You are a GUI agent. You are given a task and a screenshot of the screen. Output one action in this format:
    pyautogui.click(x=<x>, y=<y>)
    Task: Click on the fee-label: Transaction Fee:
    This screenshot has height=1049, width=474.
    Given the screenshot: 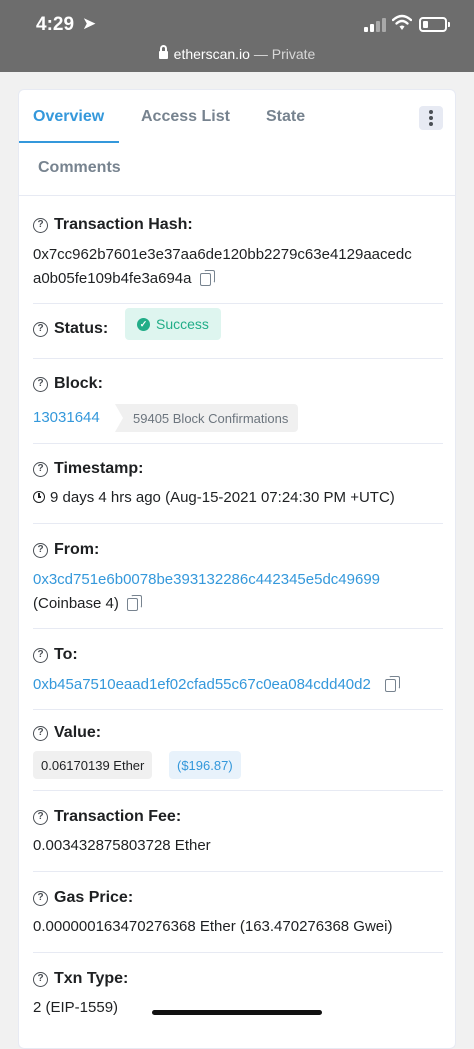 What is the action you would take?
    pyautogui.click(x=118, y=816)
    